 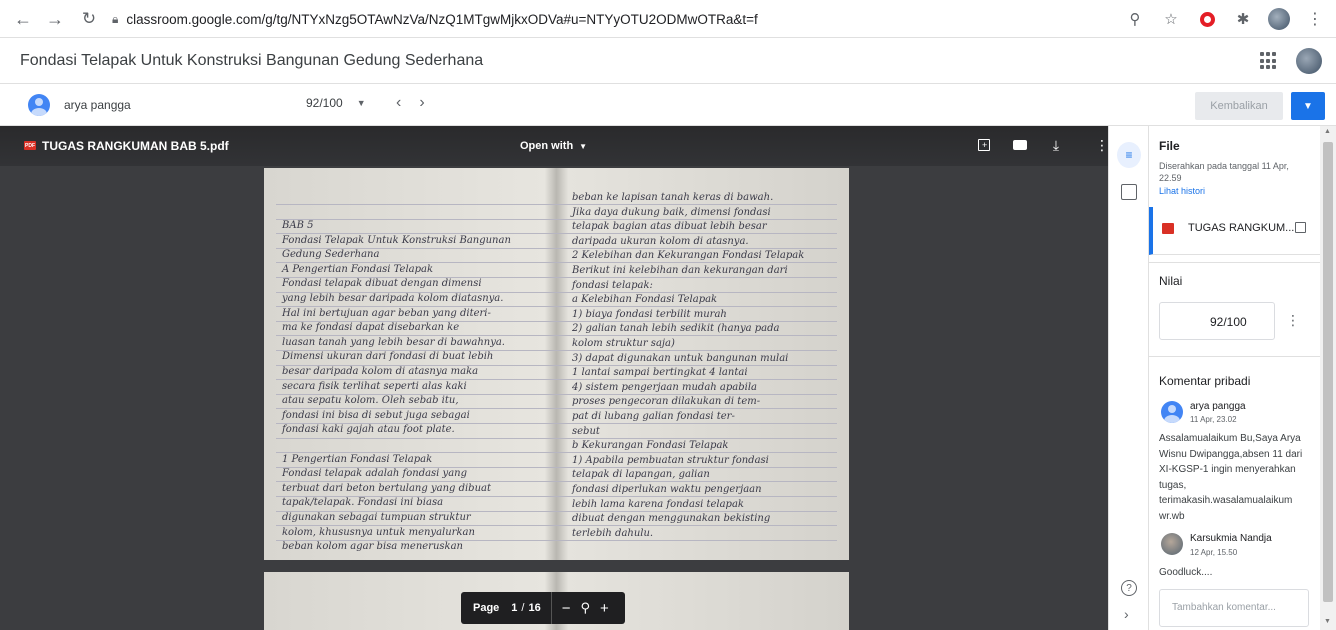 I want to click on current-page: 1, so click(x=514, y=608).